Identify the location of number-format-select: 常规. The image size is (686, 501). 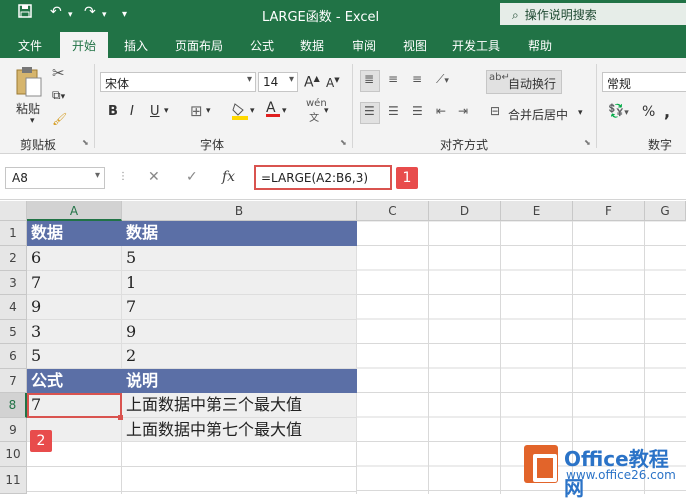
(644, 82).